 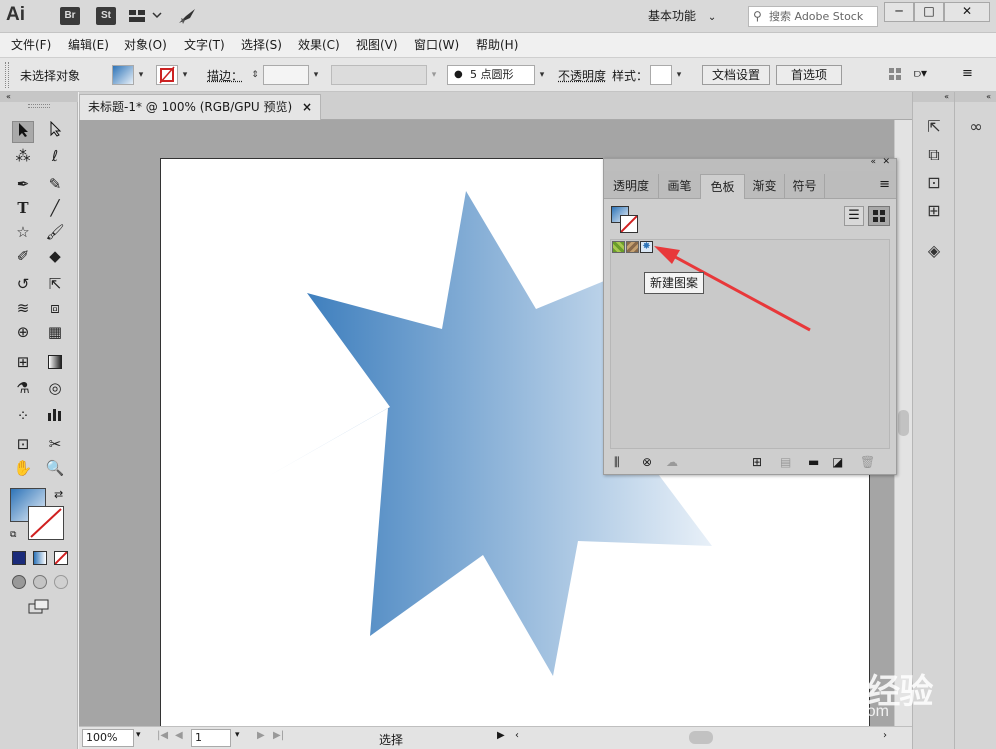 I want to click on curvature-tool-icon: ✎, so click(x=55, y=184).